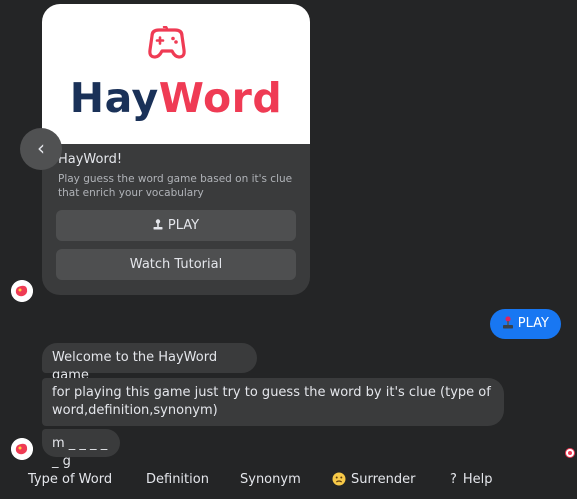 The height and width of the screenshot is (499, 577). I want to click on brand-hay: Hay, so click(114, 98).